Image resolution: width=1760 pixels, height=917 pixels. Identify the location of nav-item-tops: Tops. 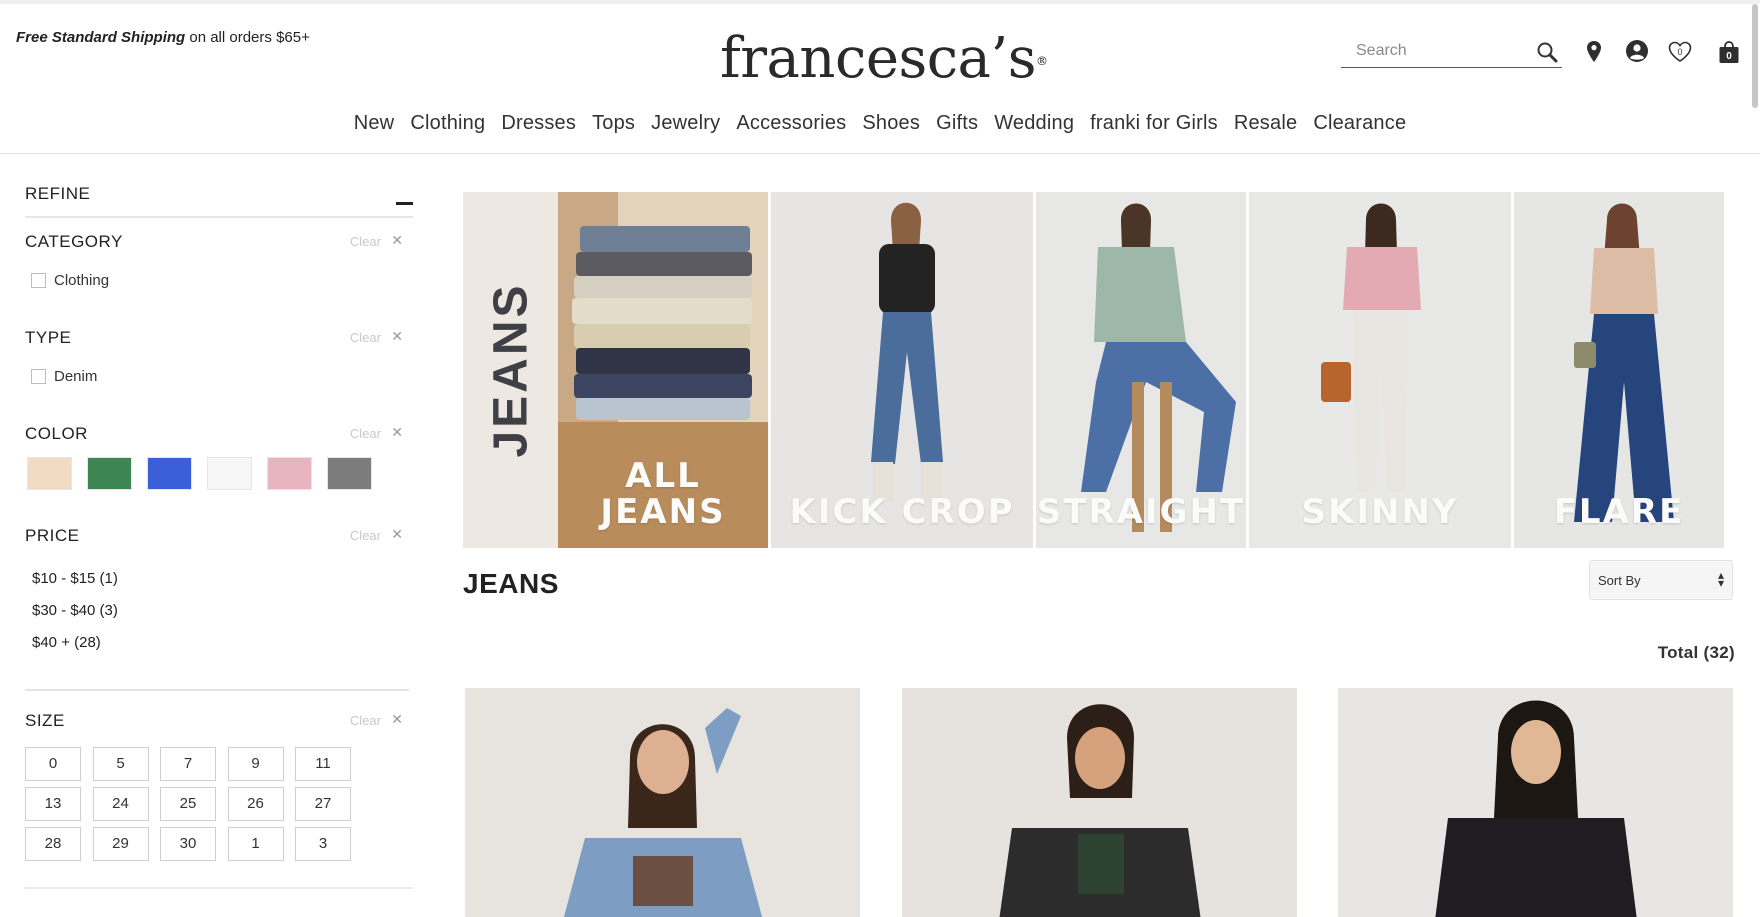
(613, 123).